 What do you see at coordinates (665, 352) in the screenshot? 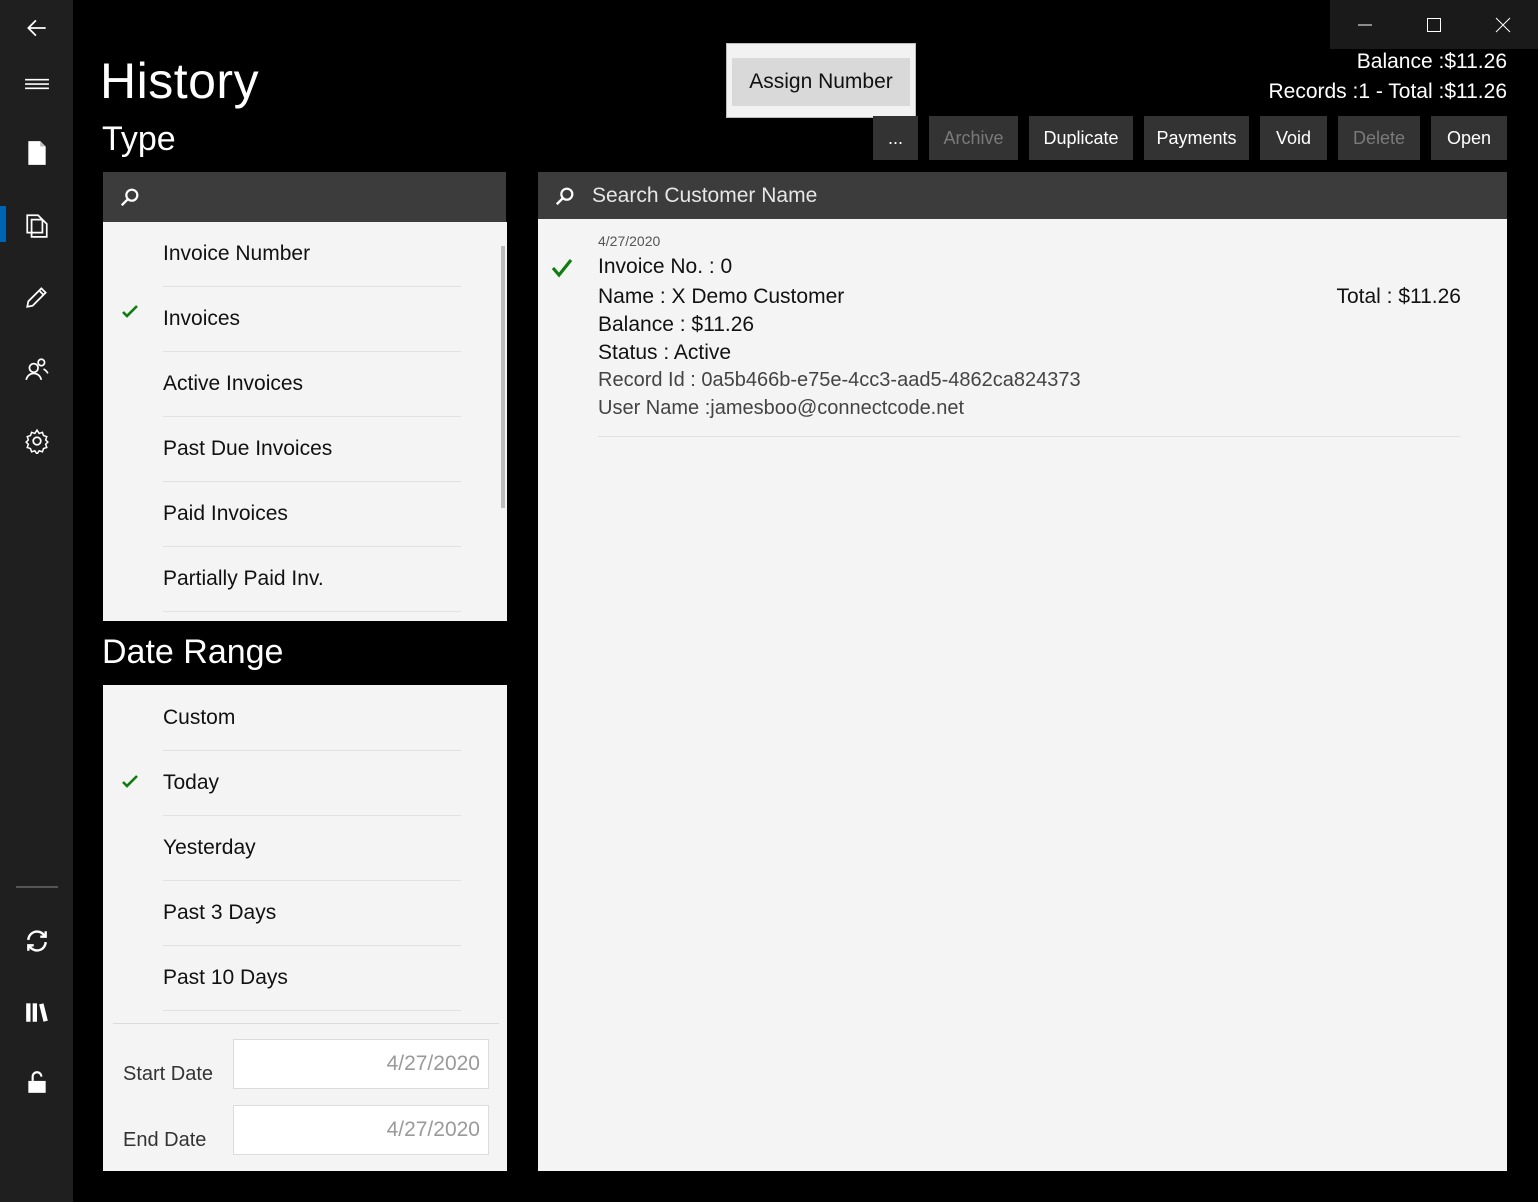
I see `record-status: Status : Active` at bounding box center [665, 352].